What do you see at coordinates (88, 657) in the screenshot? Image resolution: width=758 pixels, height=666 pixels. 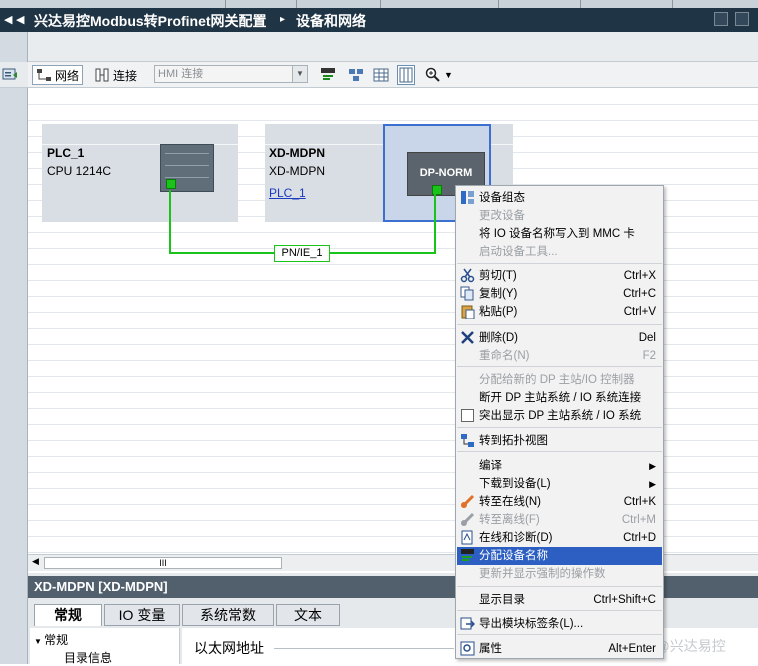 I see `tree-item-catalog-info: 目录信息` at bounding box center [88, 657].